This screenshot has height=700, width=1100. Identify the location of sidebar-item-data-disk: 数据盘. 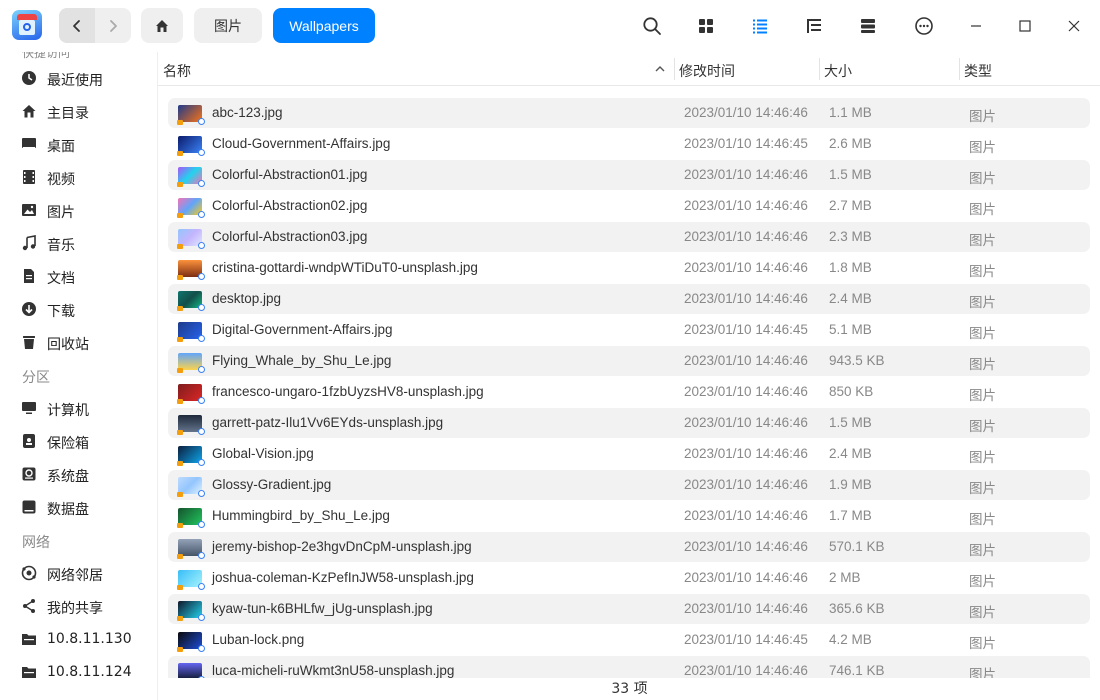
(78, 507).